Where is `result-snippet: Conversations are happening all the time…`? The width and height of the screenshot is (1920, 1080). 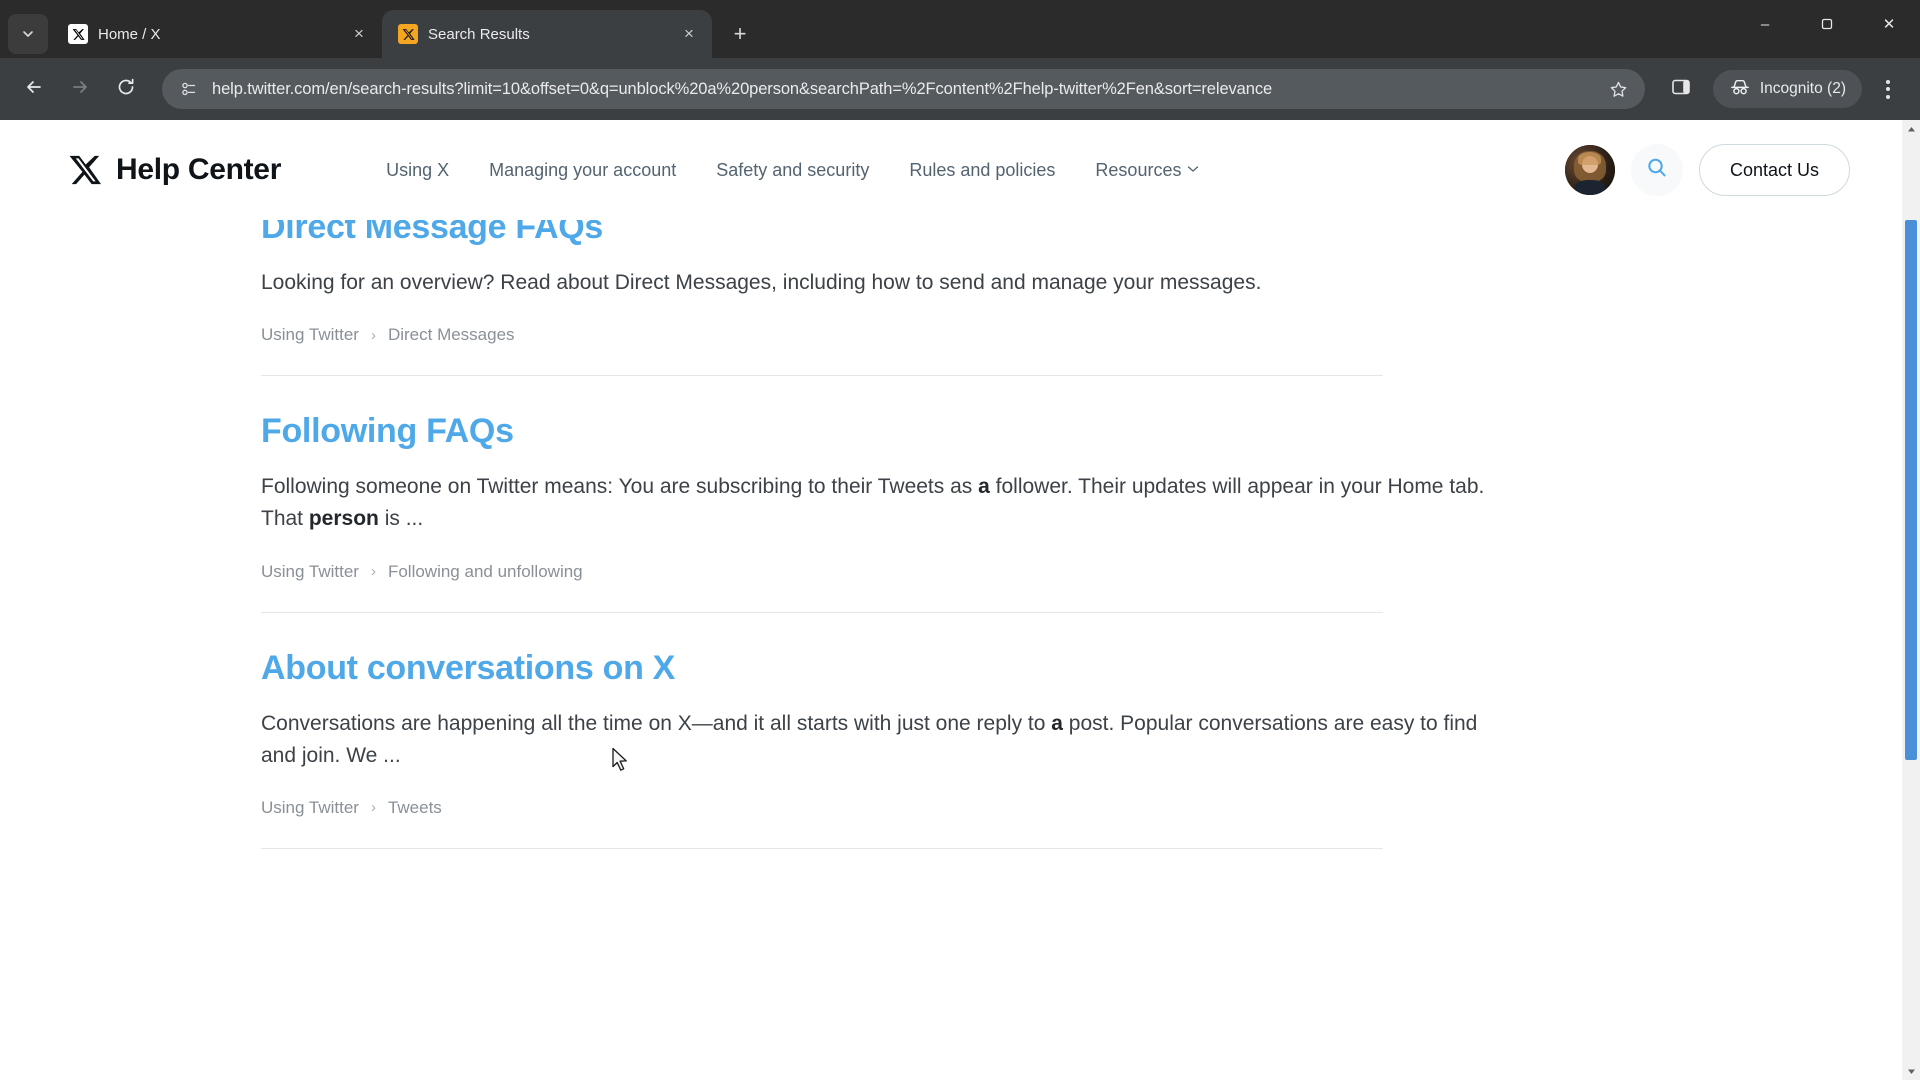 result-snippet: Conversations are happening all the time… is located at coordinates (881, 740).